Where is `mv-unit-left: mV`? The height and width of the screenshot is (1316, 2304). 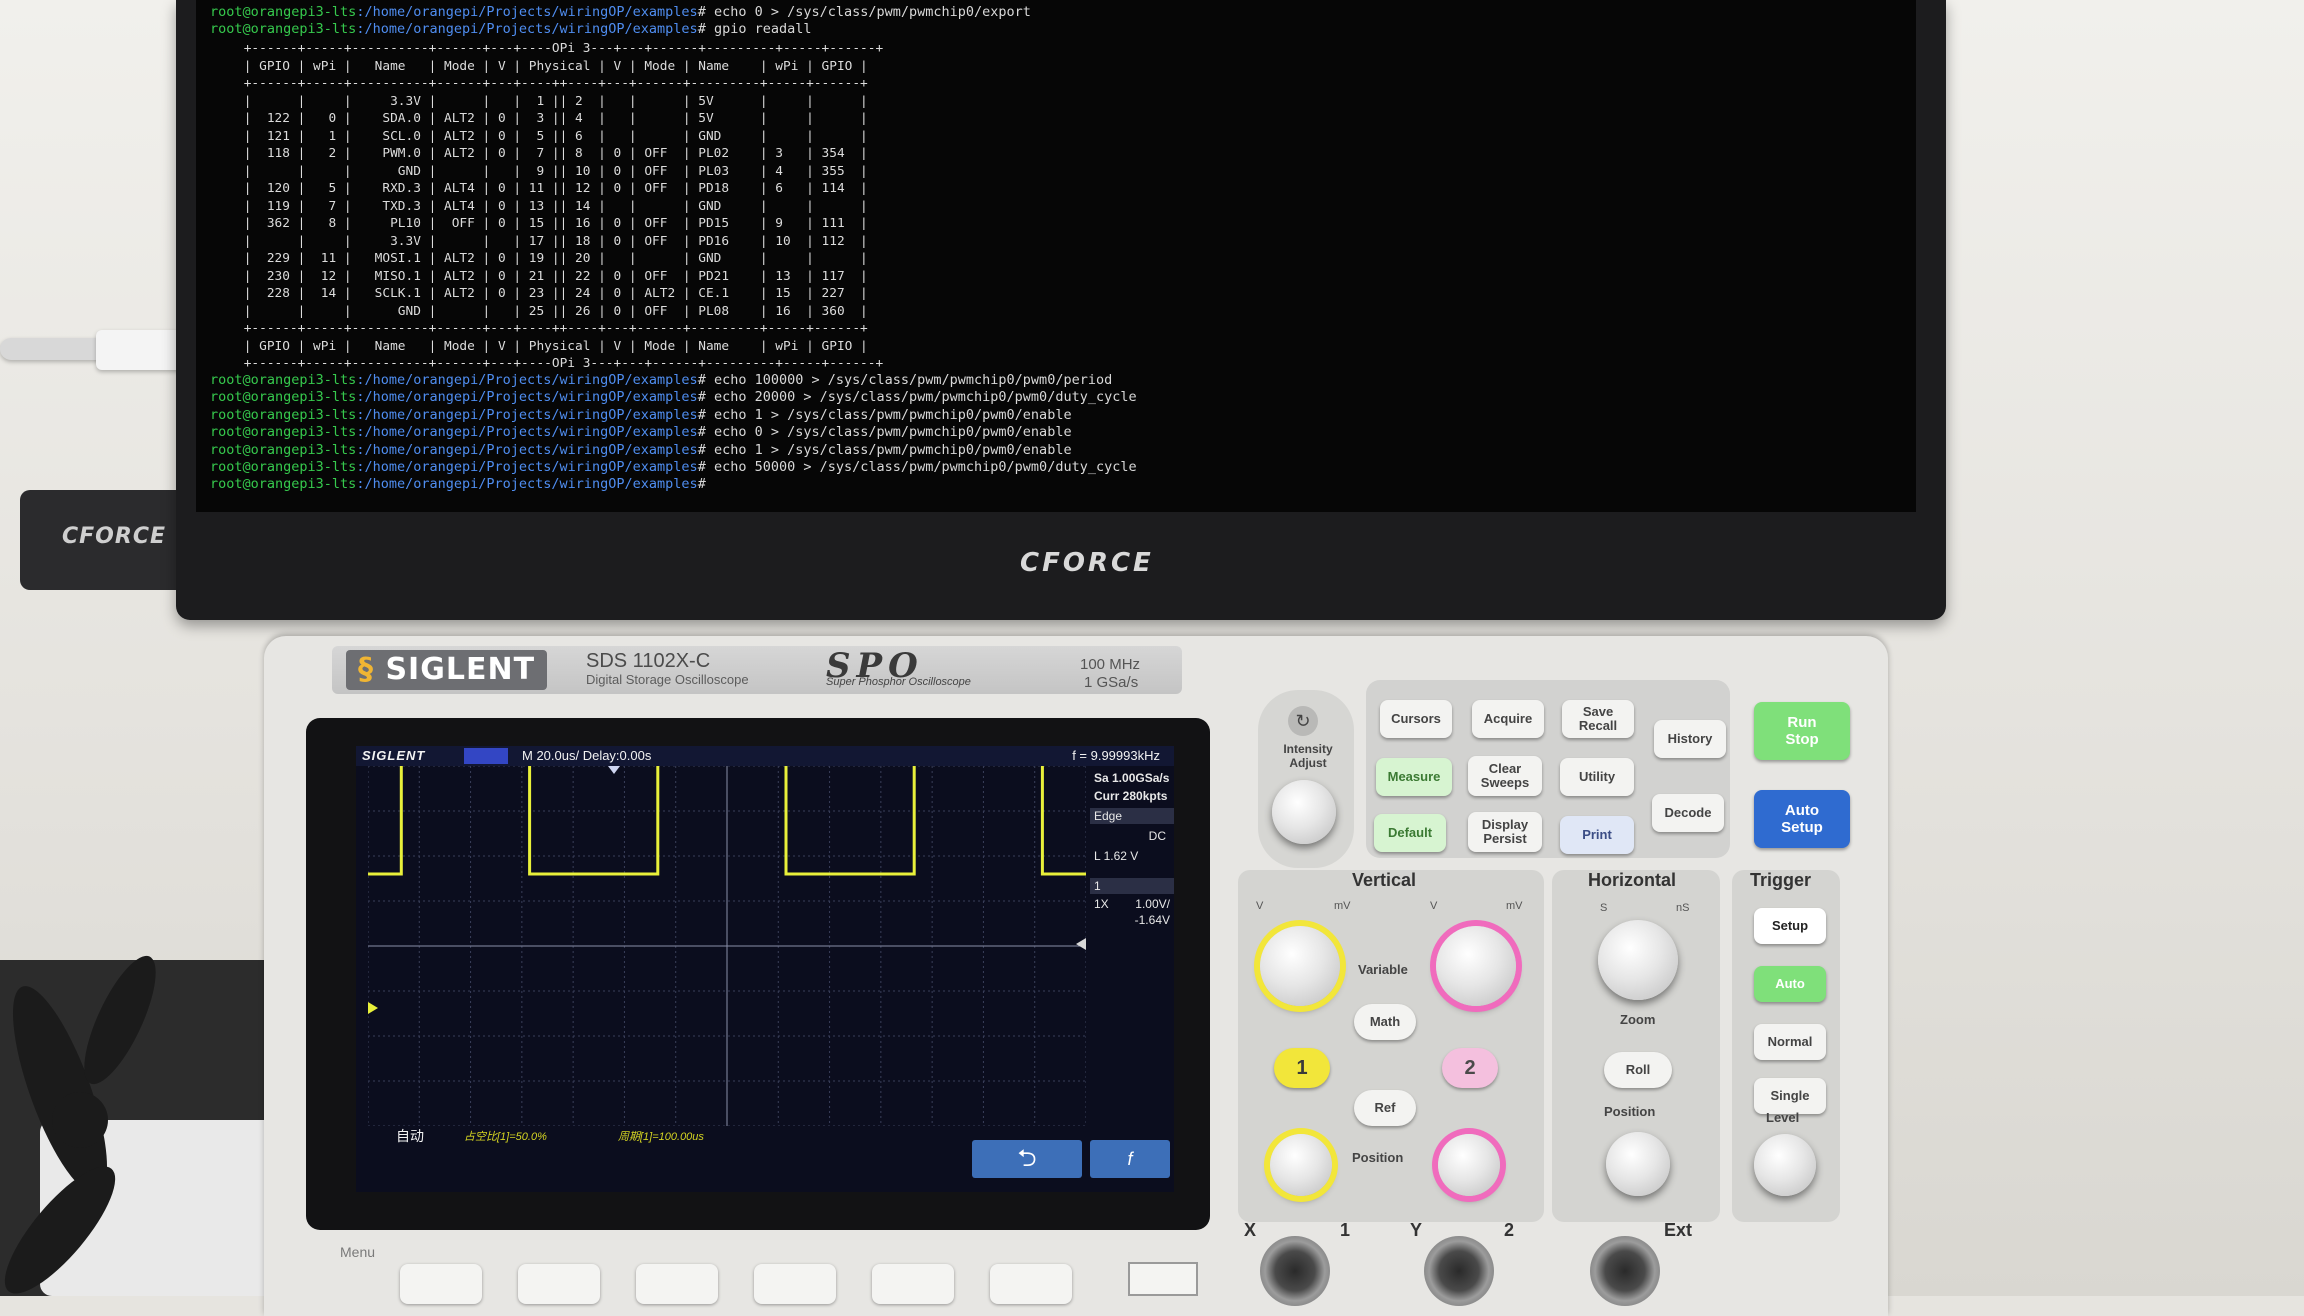
mv-unit-left: mV is located at coordinates (1342, 906).